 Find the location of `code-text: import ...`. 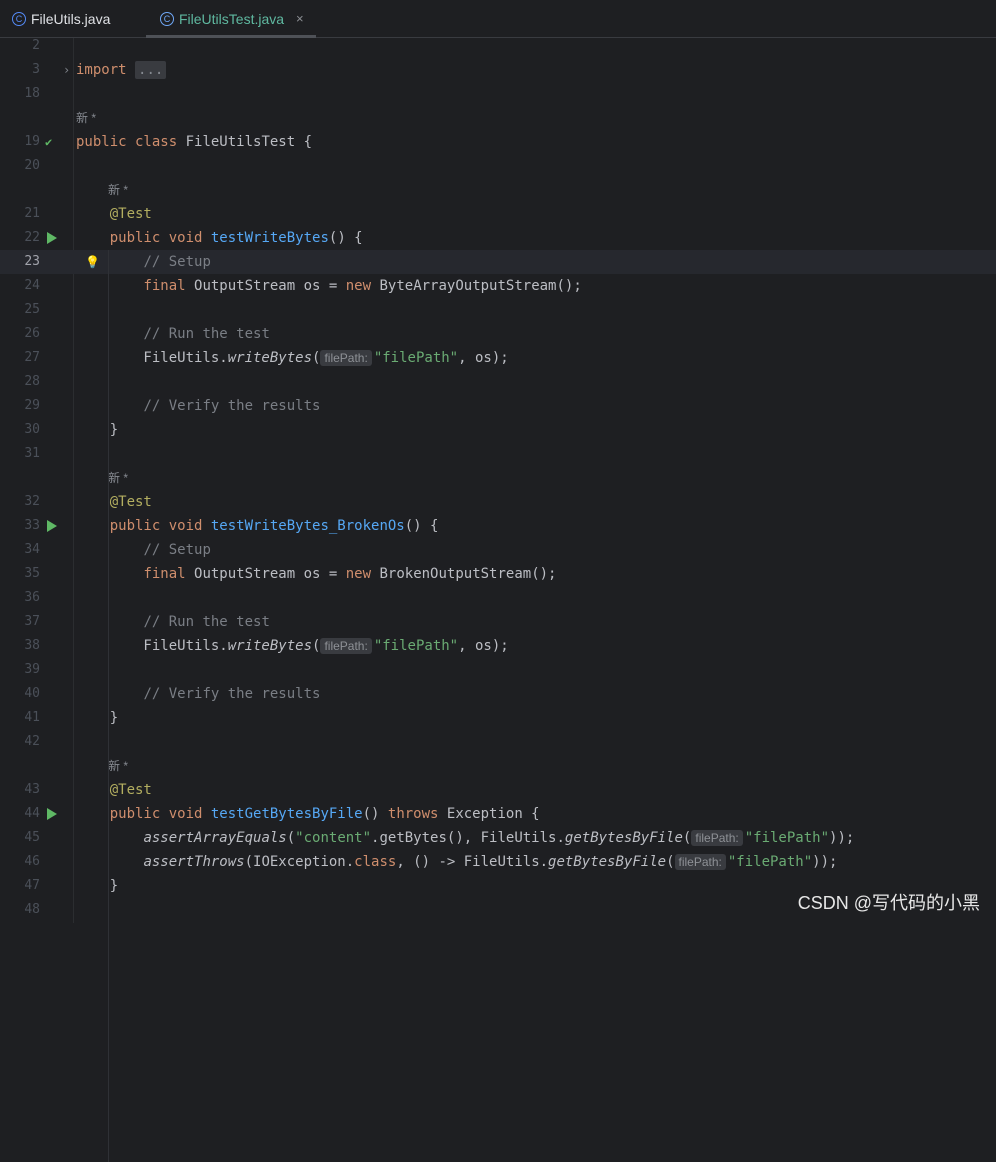

code-text: import ... is located at coordinates (121, 70).